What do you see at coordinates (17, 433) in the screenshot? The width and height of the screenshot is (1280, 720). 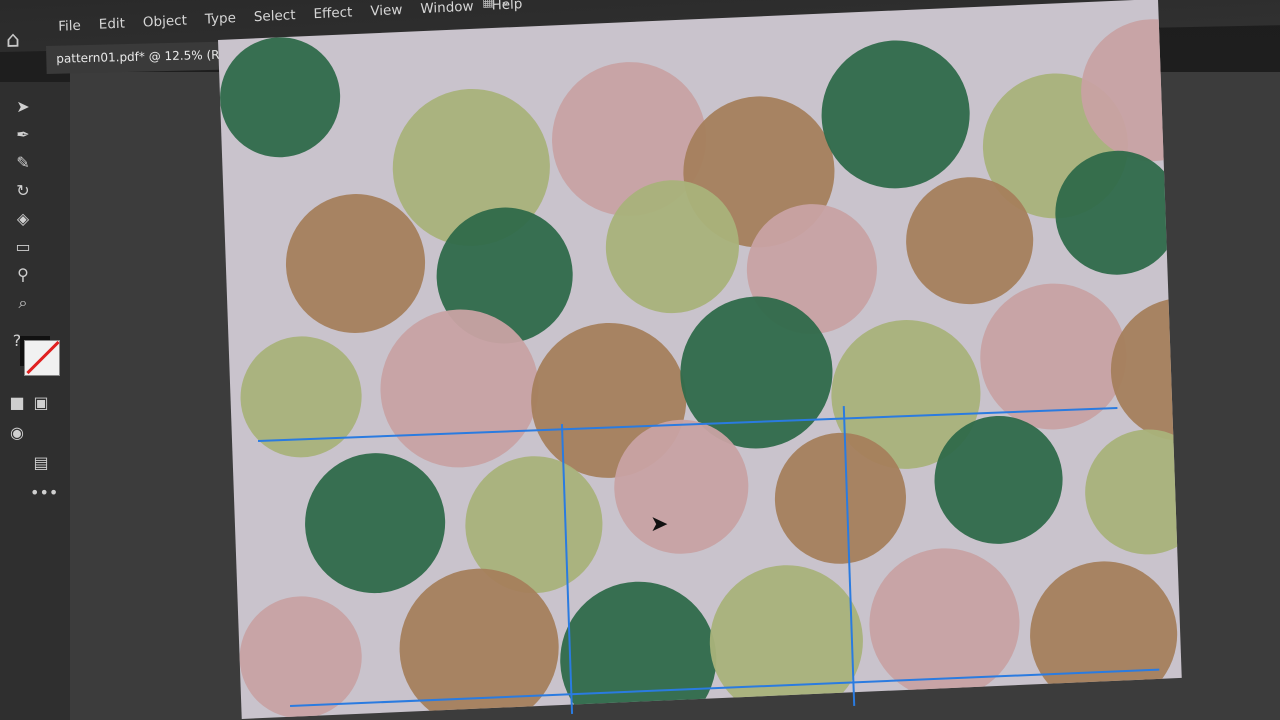 I see `draw-mode-icon: ◉` at bounding box center [17, 433].